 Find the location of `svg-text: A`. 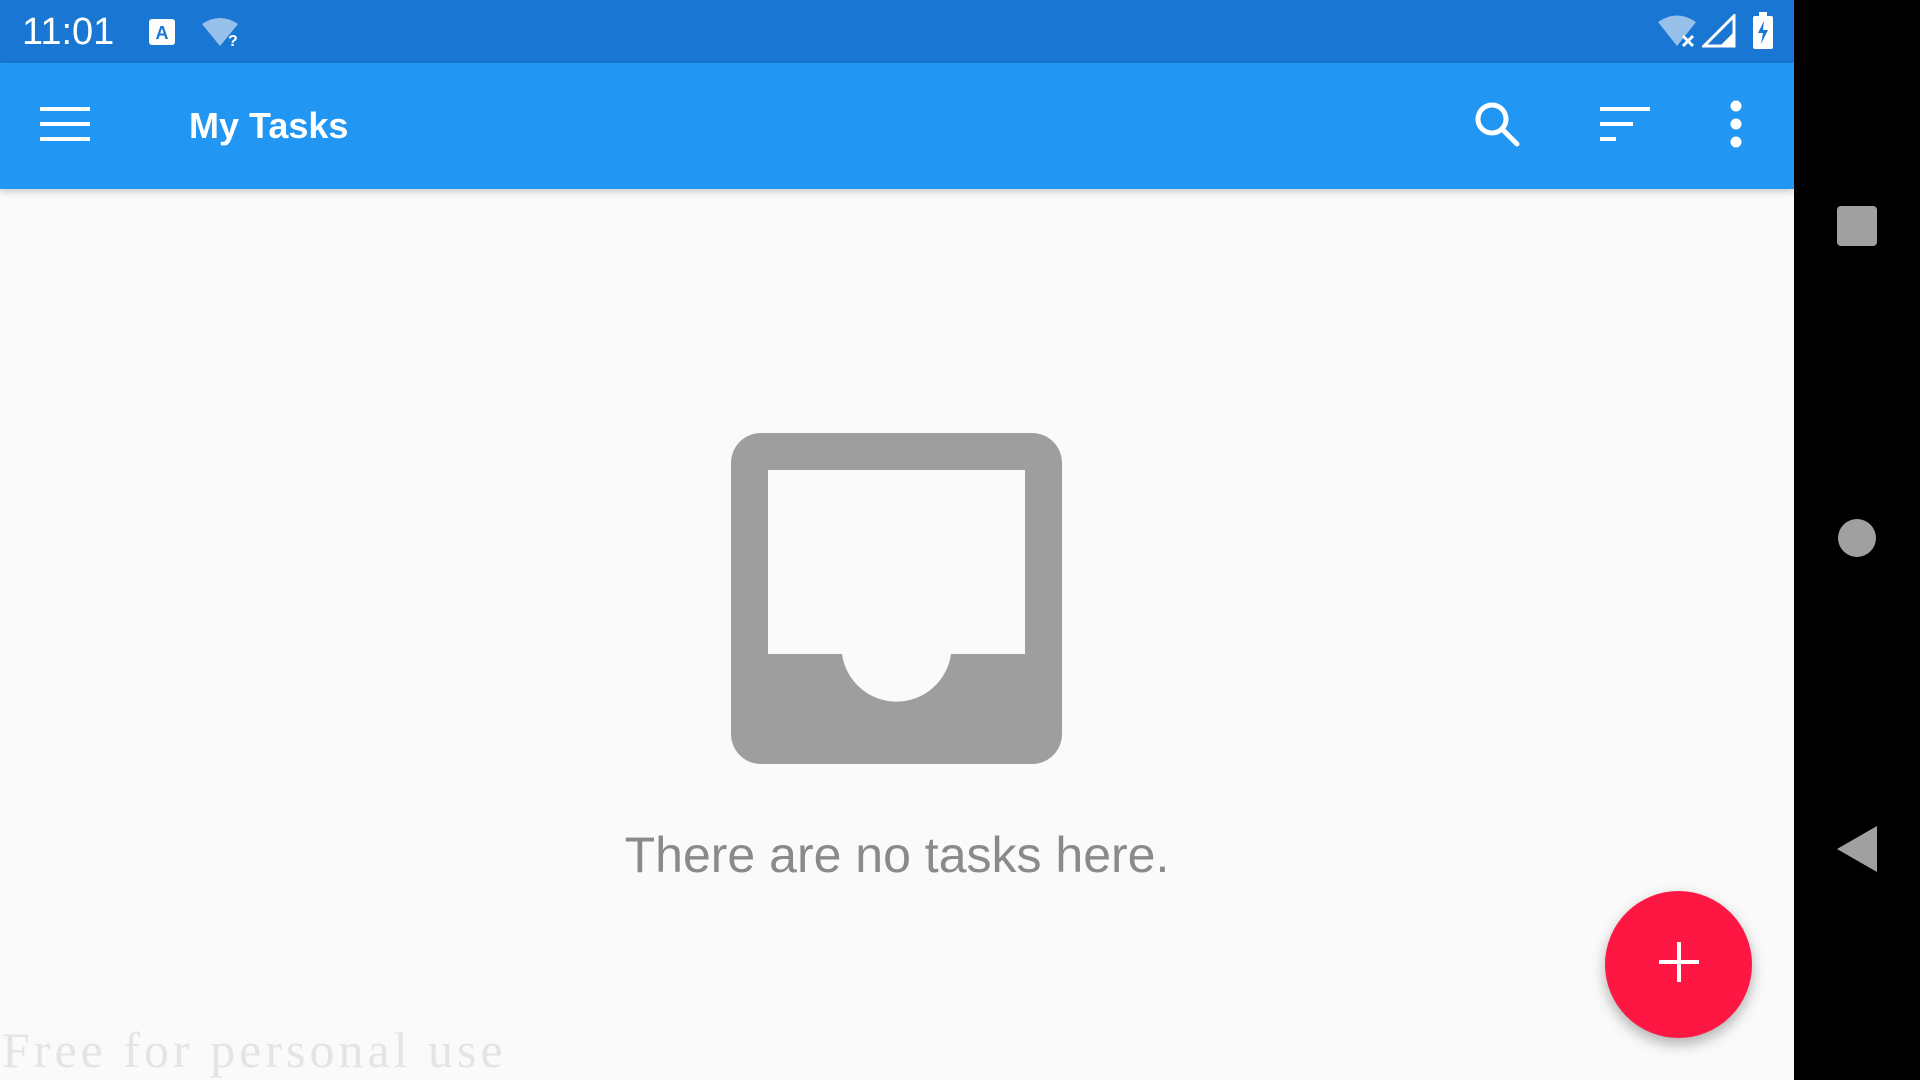

svg-text: A is located at coordinates (162, 33).